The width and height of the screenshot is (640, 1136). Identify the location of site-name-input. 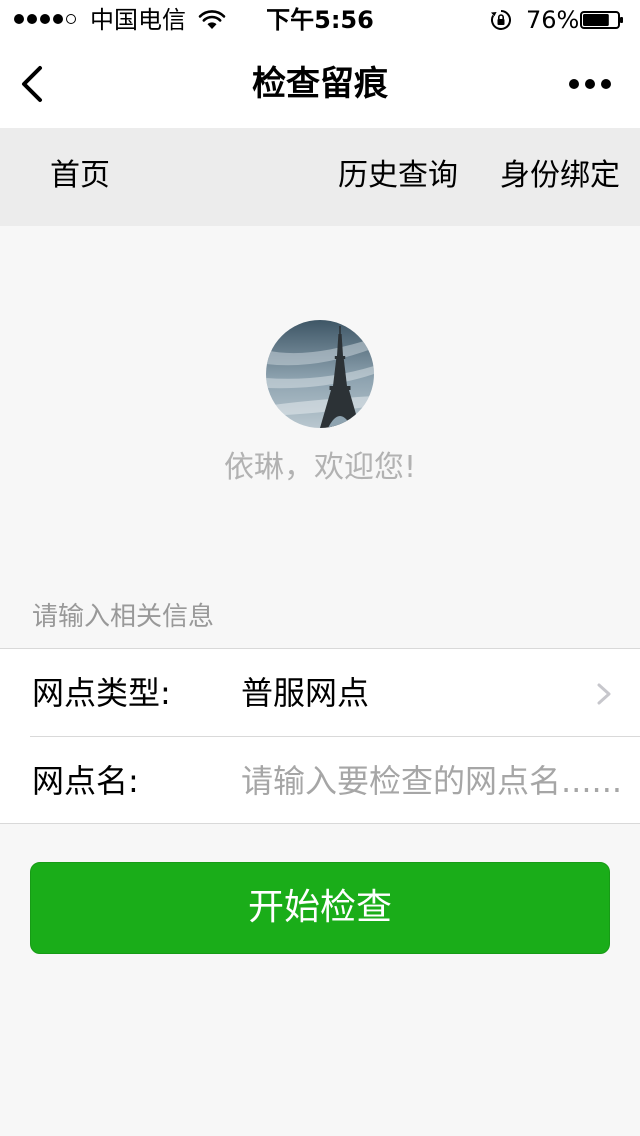
(440, 781).